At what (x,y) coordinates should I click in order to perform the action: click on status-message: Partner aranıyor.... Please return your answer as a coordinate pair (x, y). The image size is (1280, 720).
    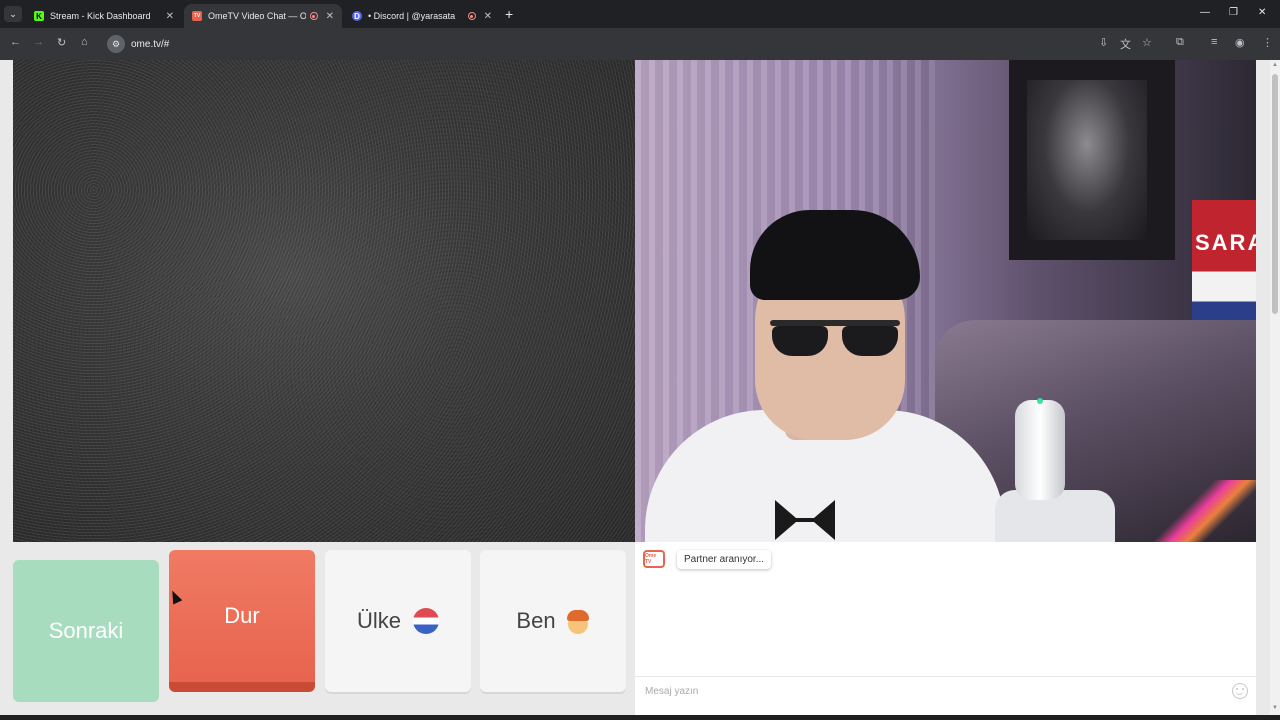
    Looking at the image, I should click on (724, 559).